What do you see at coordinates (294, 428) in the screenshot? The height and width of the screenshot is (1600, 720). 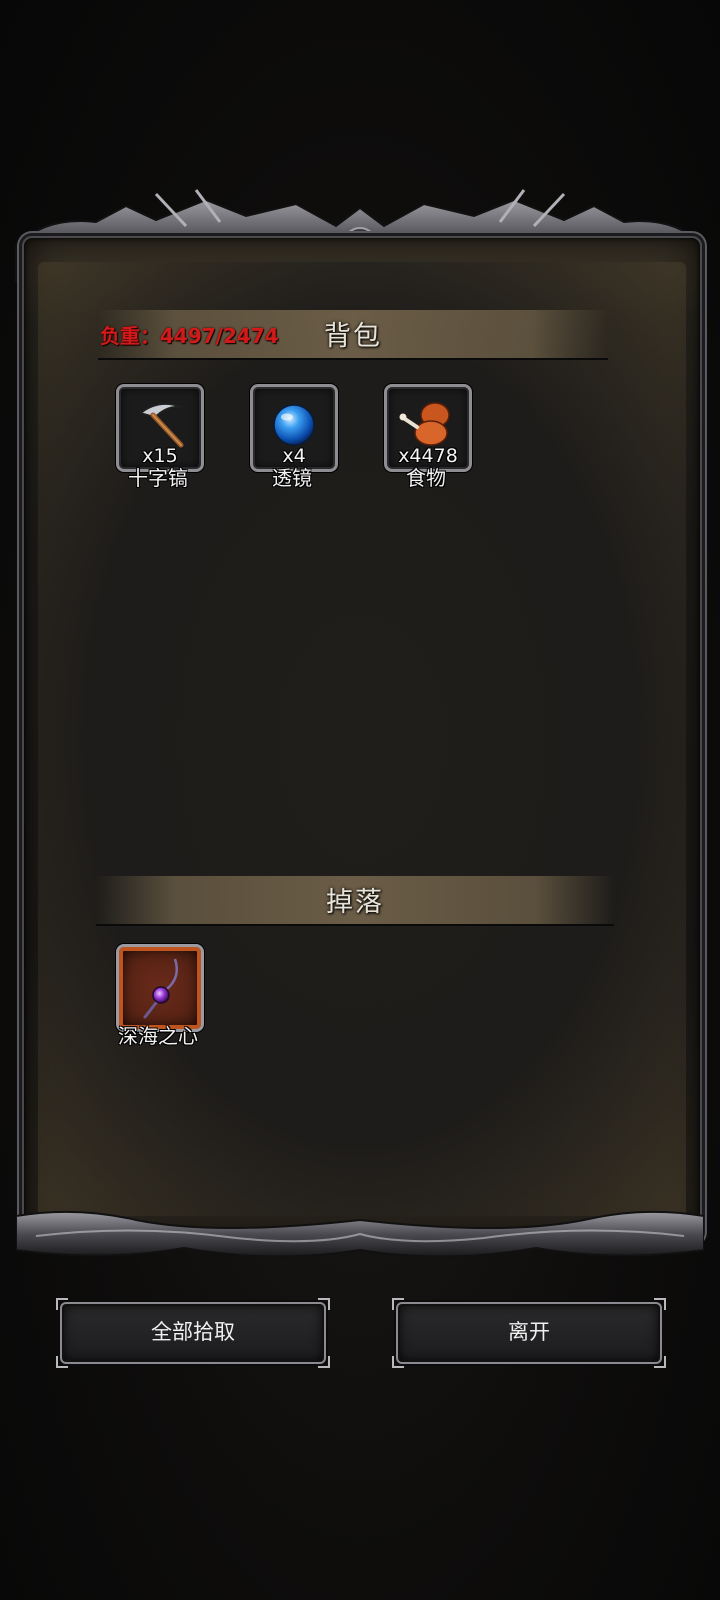 I see `backpack-slot-lens: x4` at bounding box center [294, 428].